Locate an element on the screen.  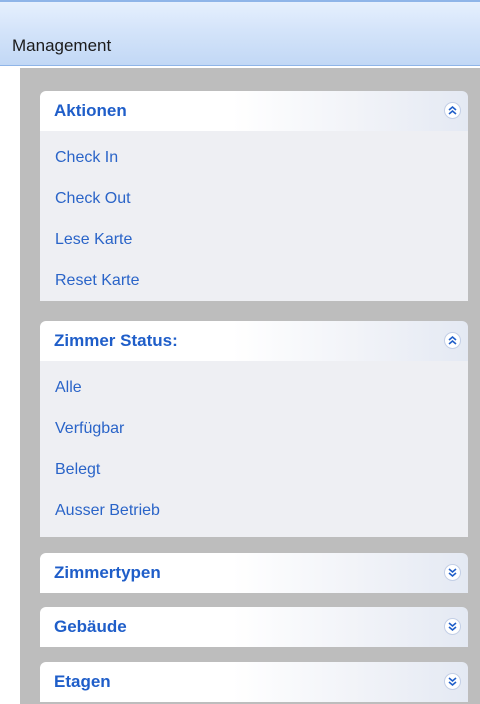
status-ausser-betrieb: Ausser Betrieb is located at coordinates (254, 511).